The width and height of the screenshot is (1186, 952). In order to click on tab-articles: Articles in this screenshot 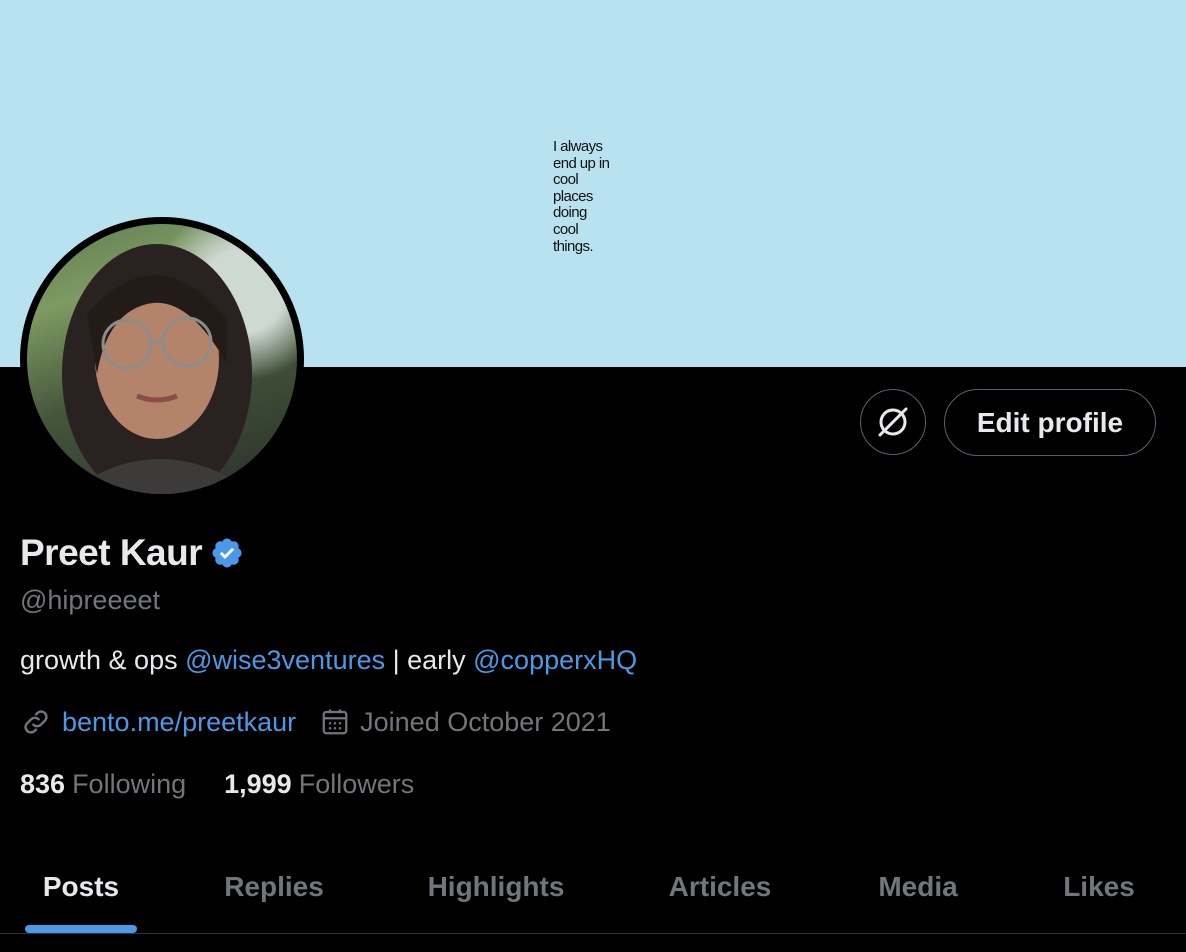, I will do `click(720, 887)`.